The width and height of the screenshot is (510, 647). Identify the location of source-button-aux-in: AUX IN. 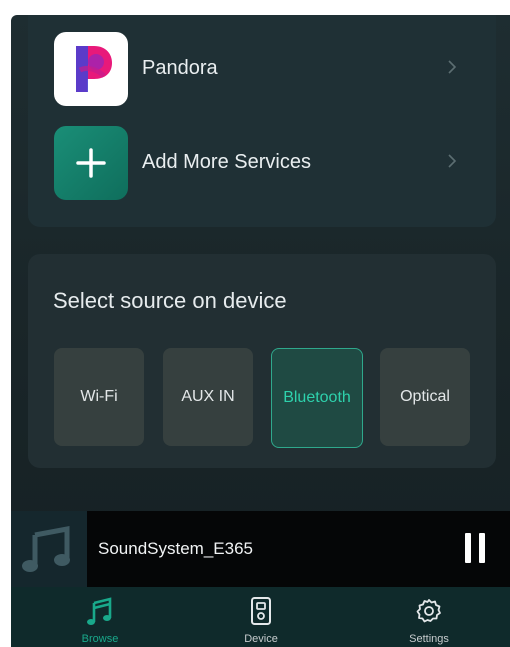
(208, 397).